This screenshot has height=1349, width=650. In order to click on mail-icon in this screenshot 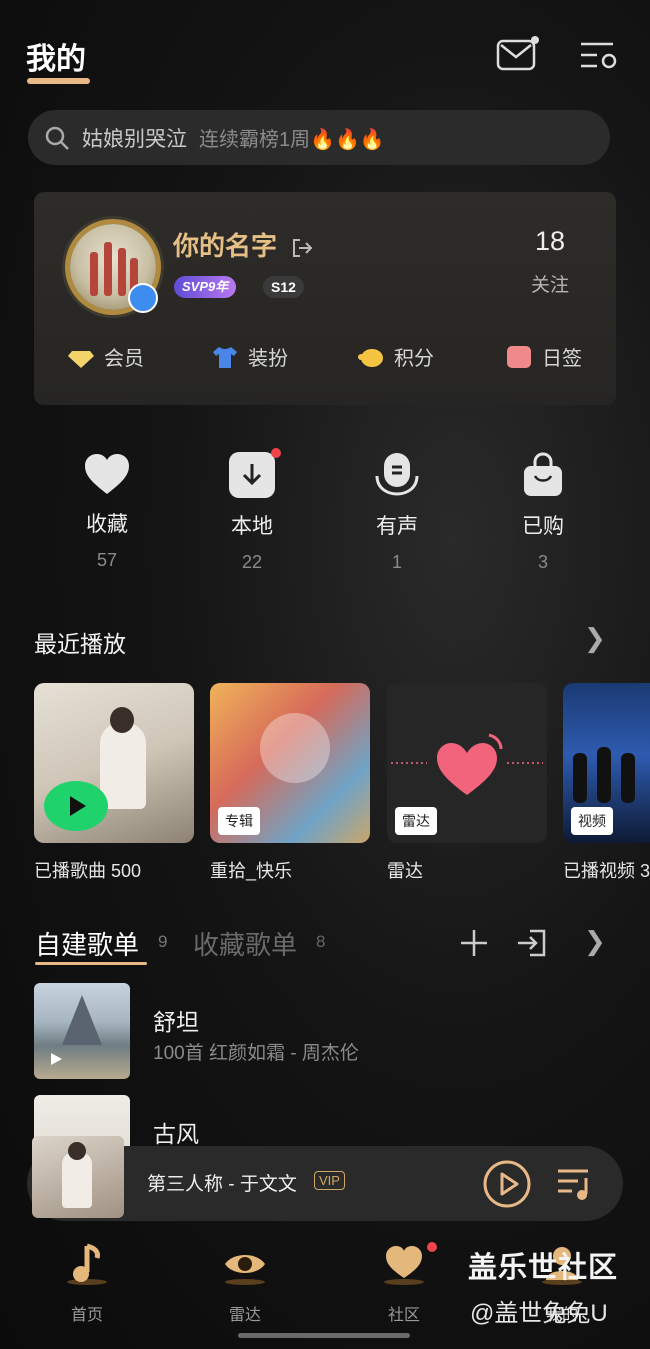, I will do `click(517, 54)`.